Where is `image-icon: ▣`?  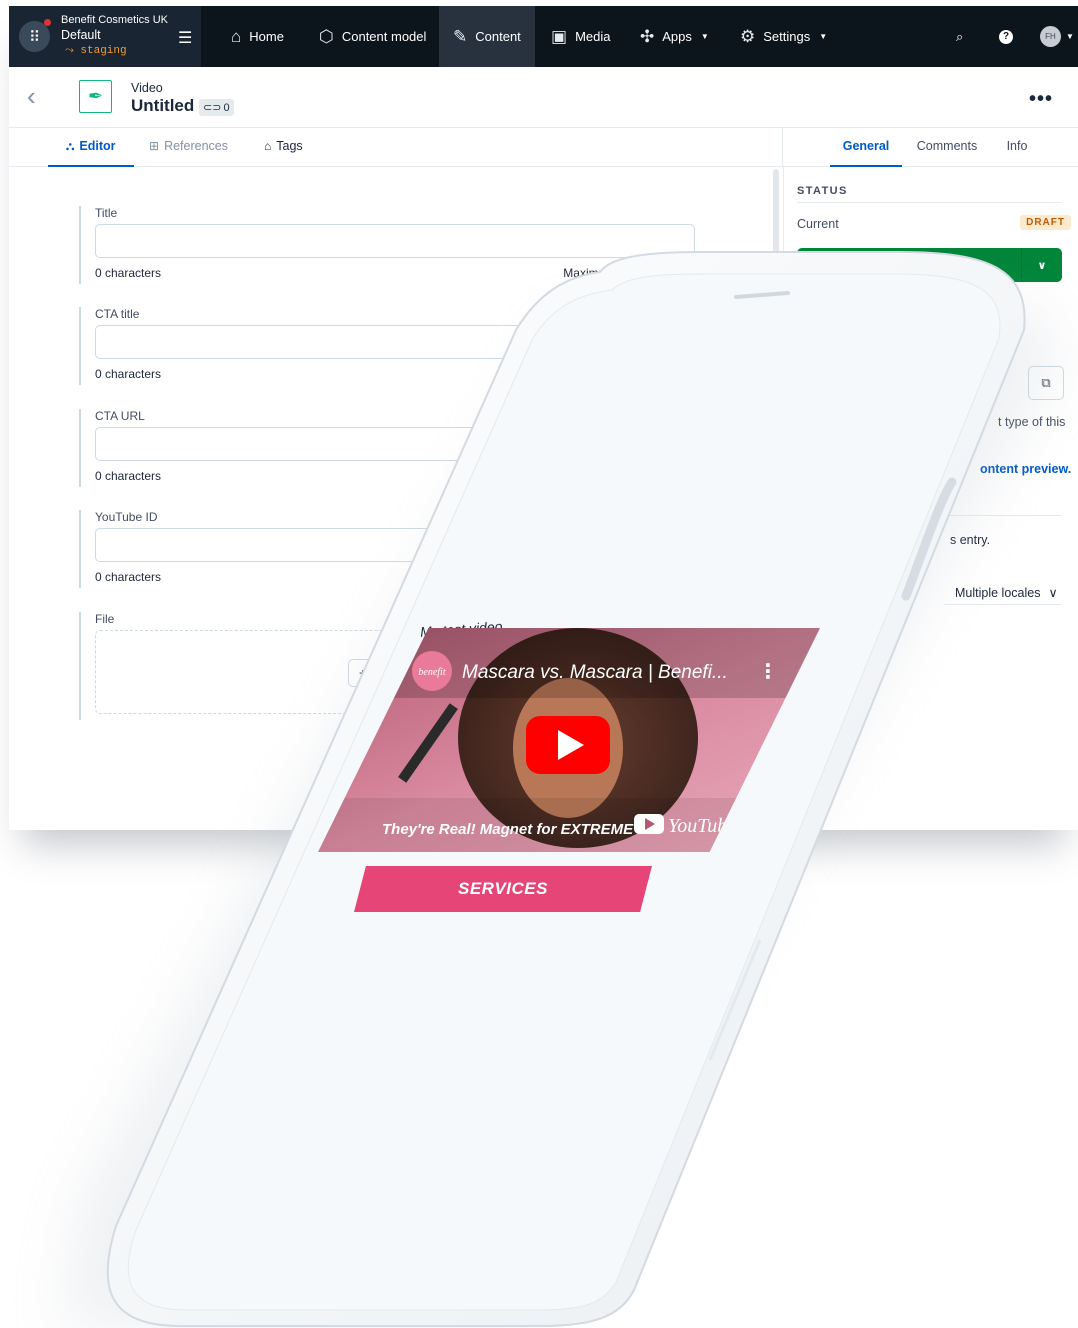
image-icon: ▣ is located at coordinates (559, 36).